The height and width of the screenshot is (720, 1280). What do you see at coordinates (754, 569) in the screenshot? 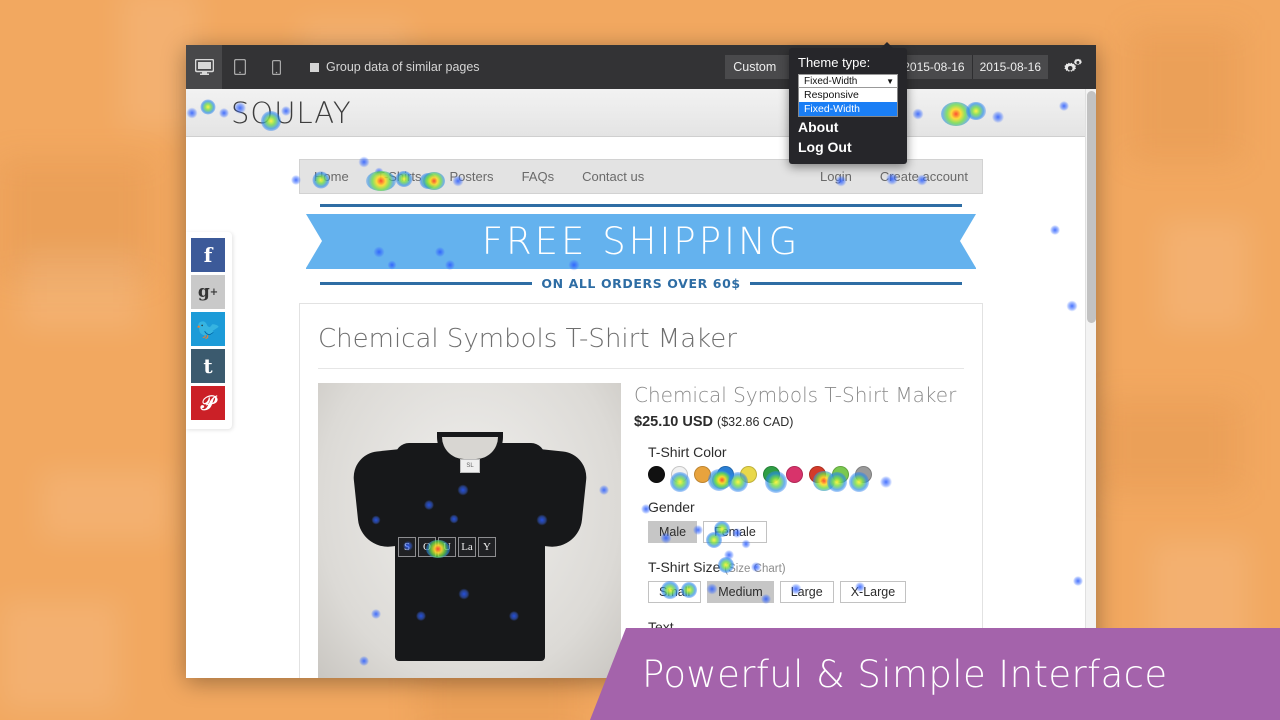
I see `size-chart-link: (Size Chart)` at bounding box center [754, 569].